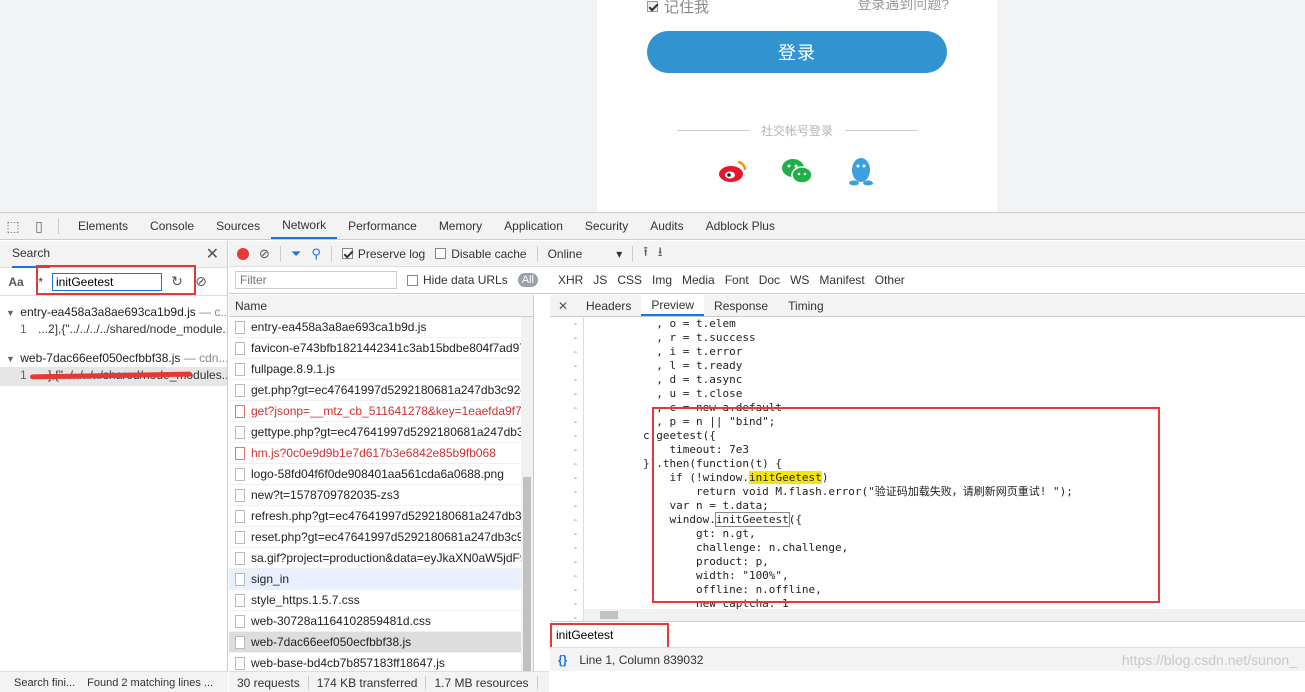 The height and width of the screenshot is (692, 1305). I want to click on code-text: , o = t.elem, so click(663, 323).